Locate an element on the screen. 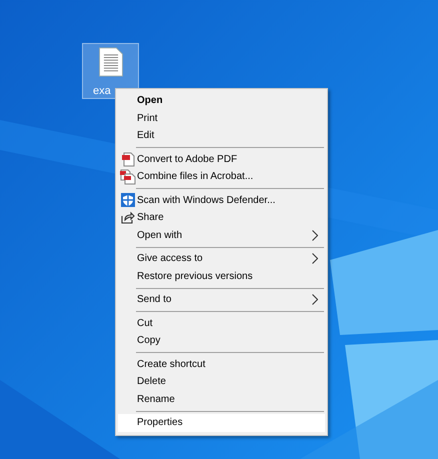 The height and width of the screenshot is (459, 438). menu-item: Give access to is located at coordinates (221, 259).